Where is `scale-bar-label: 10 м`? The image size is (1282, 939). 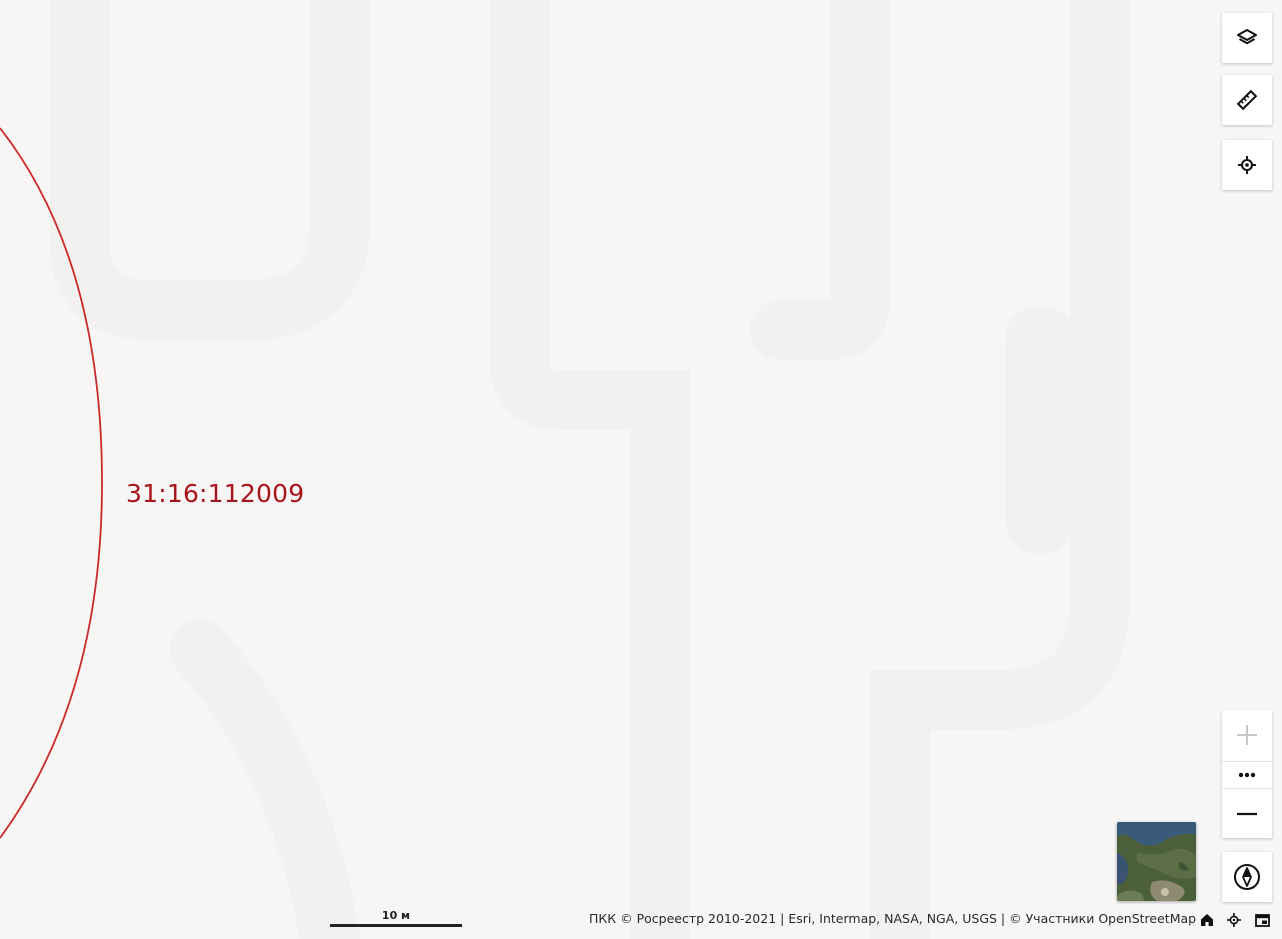
scale-bar-label: 10 м is located at coordinates (396, 915).